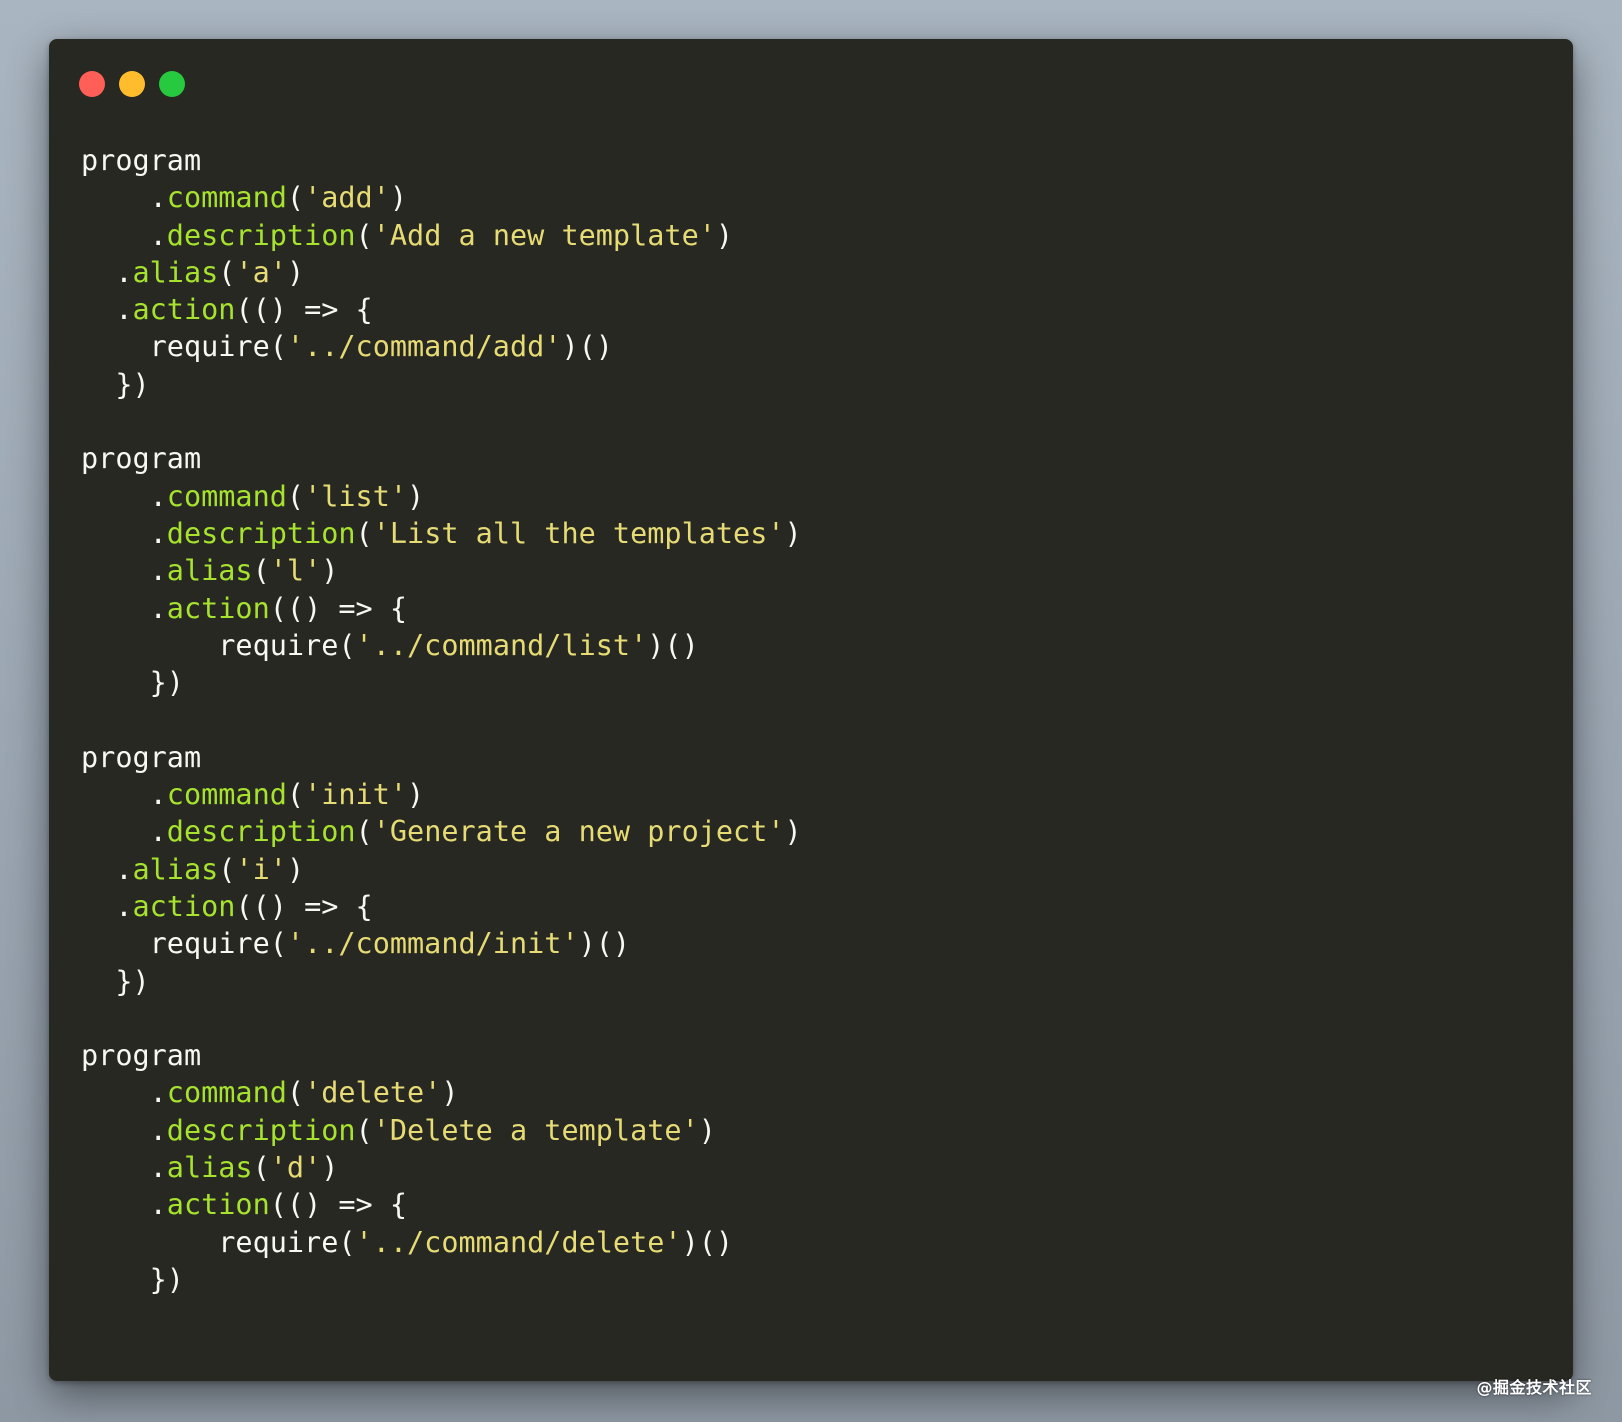 This screenshot has height=1422, width=1622. I want to click on window-controls, so click(132, 84).